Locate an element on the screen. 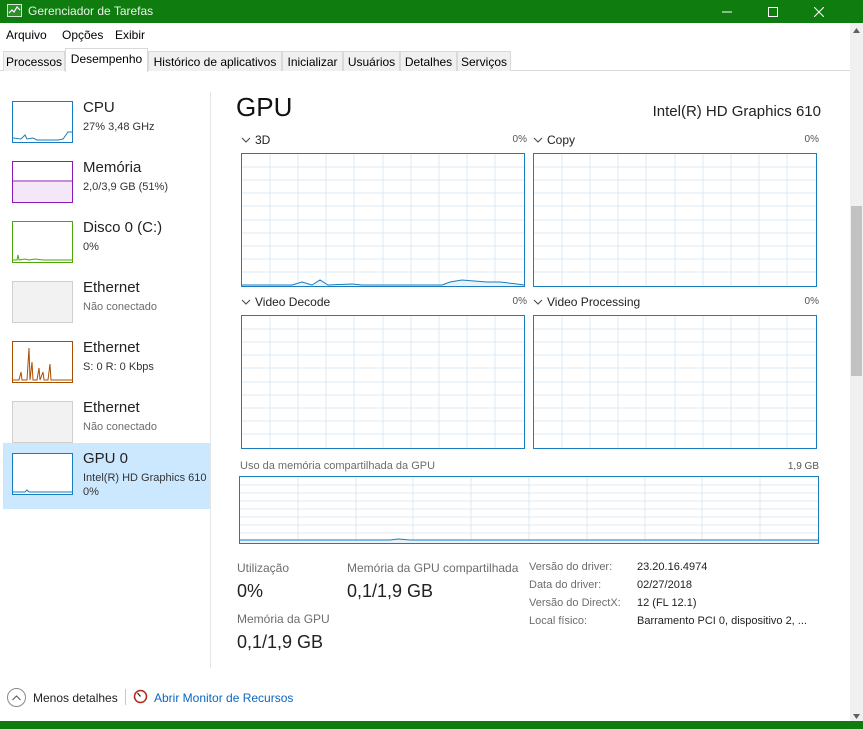 The image size is (863, 729). sidebar-item-sub: 2,0/3,9 GB (51%) is located at coordinates (125, 187).